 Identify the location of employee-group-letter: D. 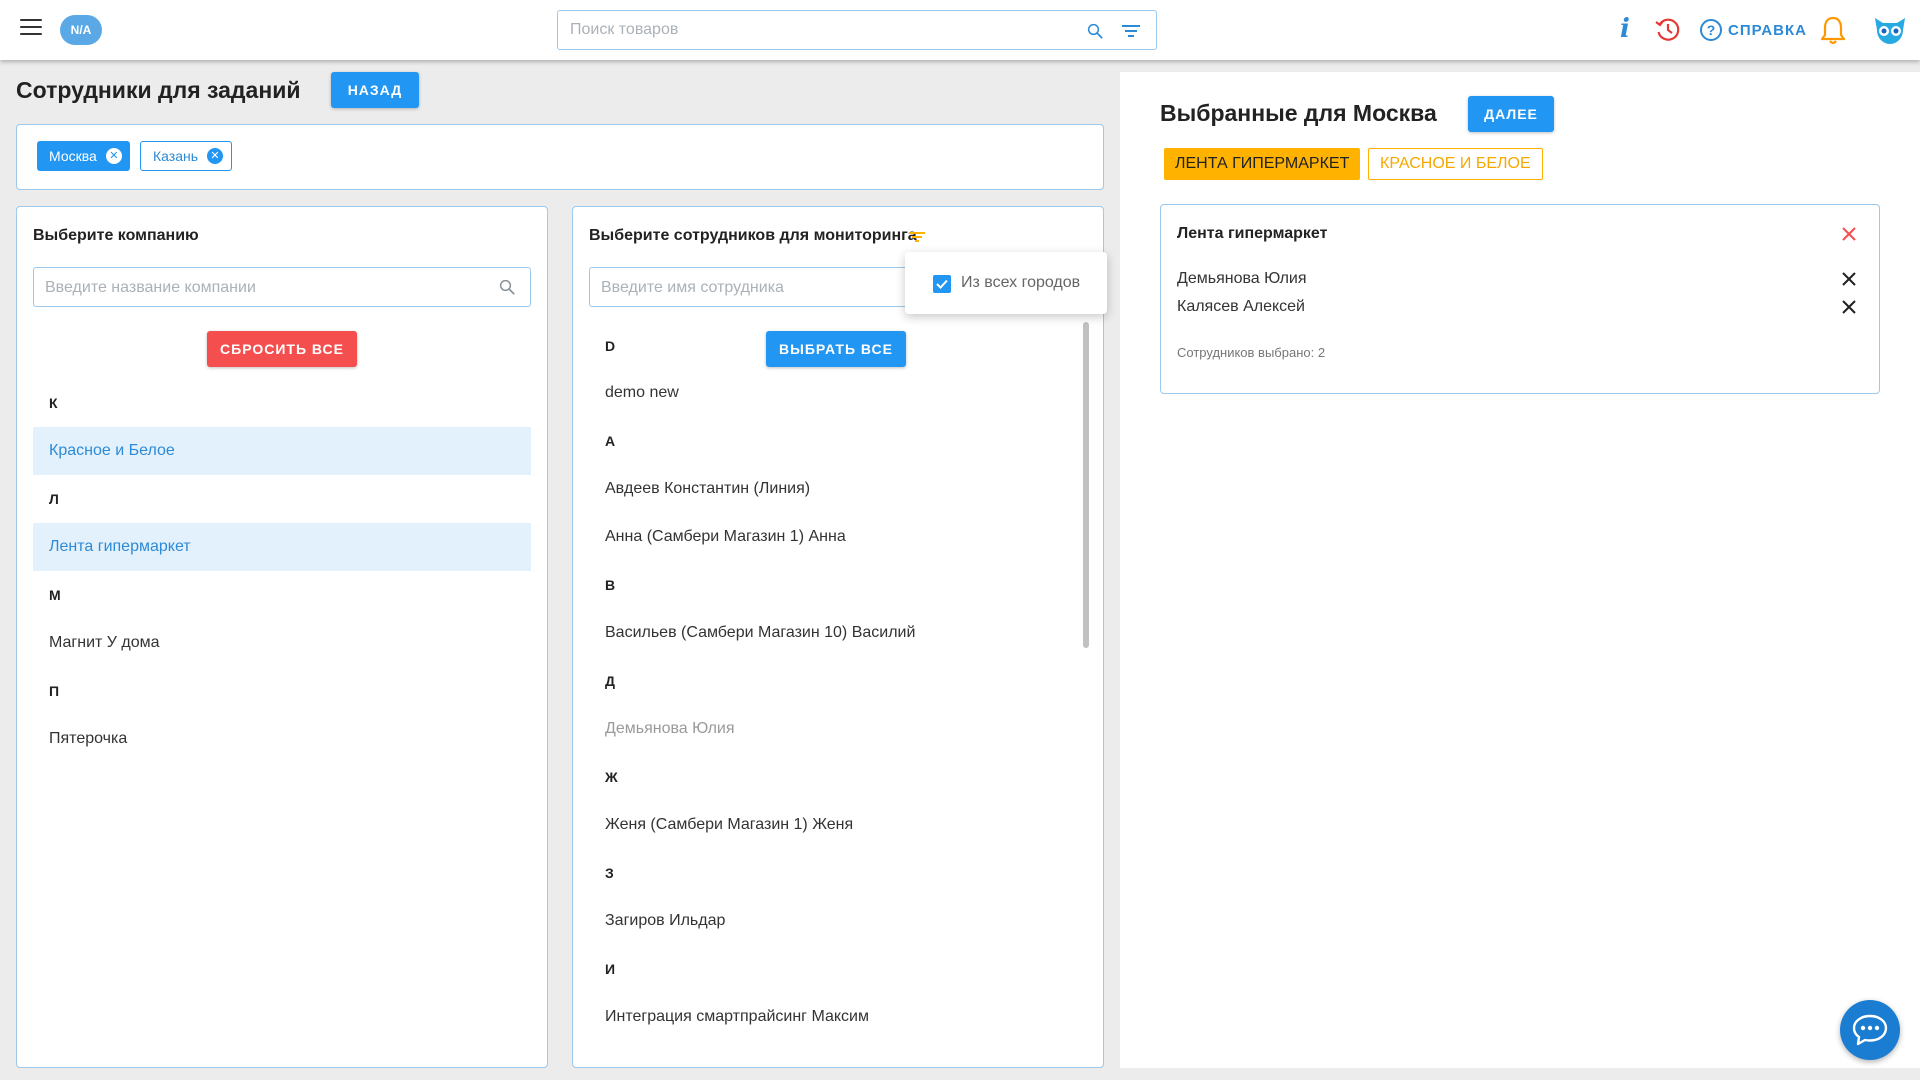
(610, 345).